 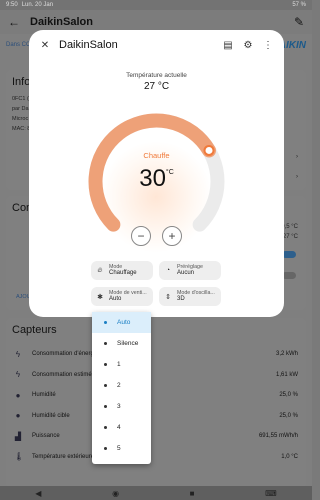 I want to click on status-time: 9:50, so click(x=12, y=5).